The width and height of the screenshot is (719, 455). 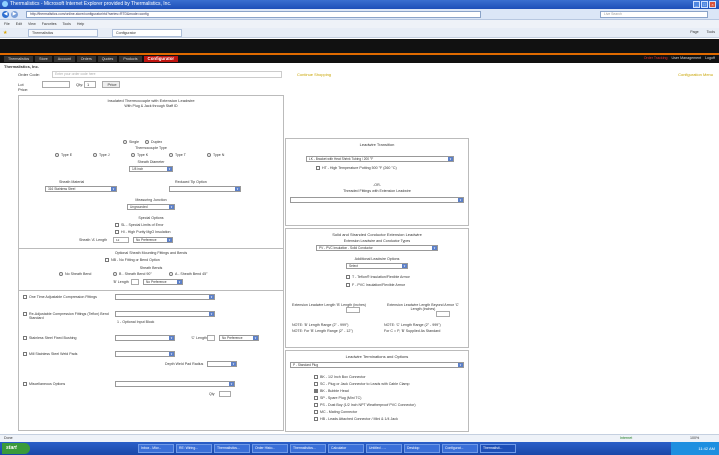 I want to click on order-code-label: Order Code:, so click(x=29, y=74).